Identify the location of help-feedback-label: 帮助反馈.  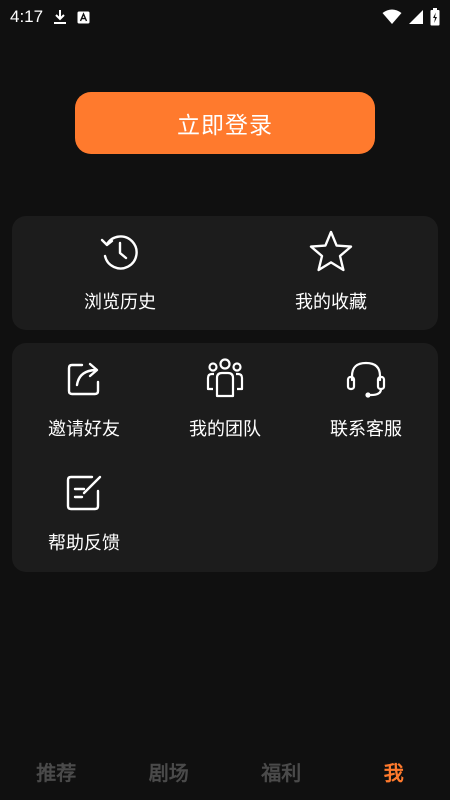
(84, 543).